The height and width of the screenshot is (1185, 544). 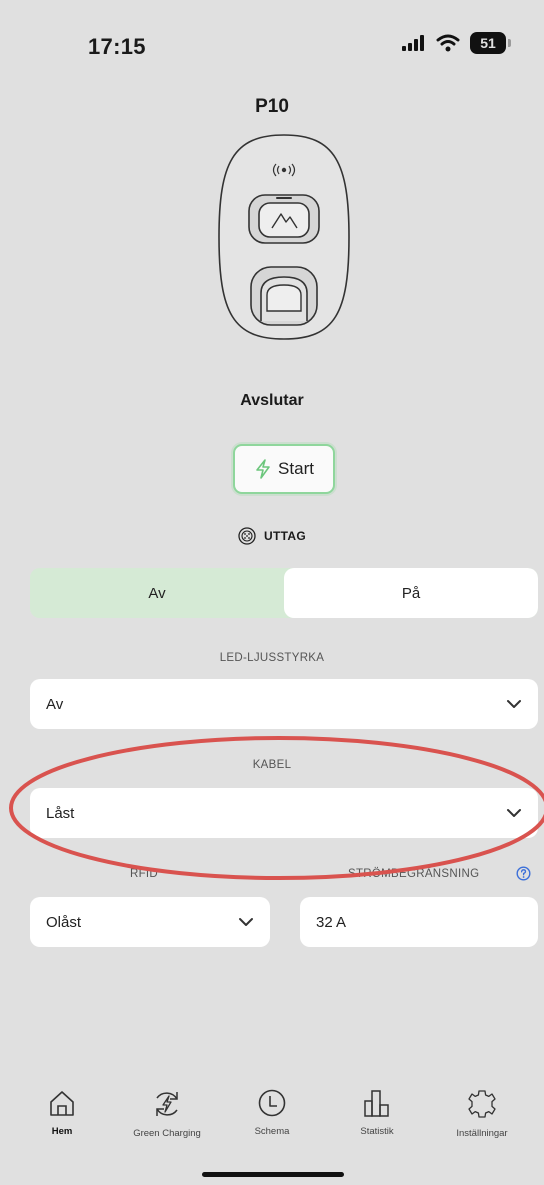 I want to click on annotation-ellipse, so click(x=276, y=808).